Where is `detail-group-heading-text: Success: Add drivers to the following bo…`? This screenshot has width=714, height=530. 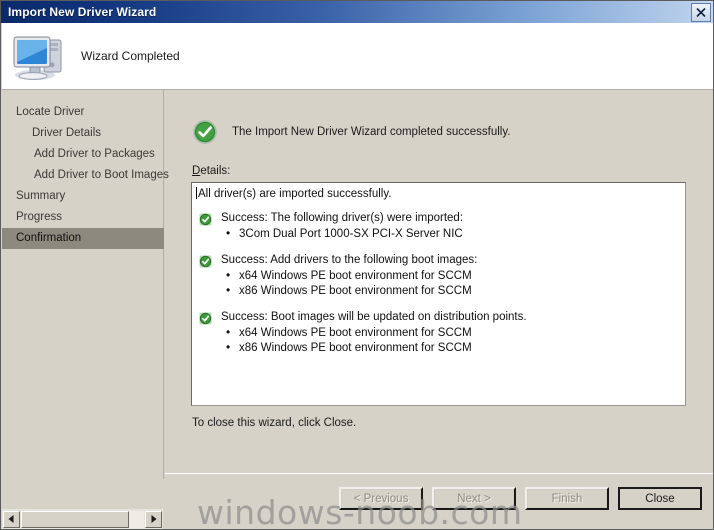 detail-group-heading-text: Success: Add drivers to the following bo… is located at coordinates (349, 260).